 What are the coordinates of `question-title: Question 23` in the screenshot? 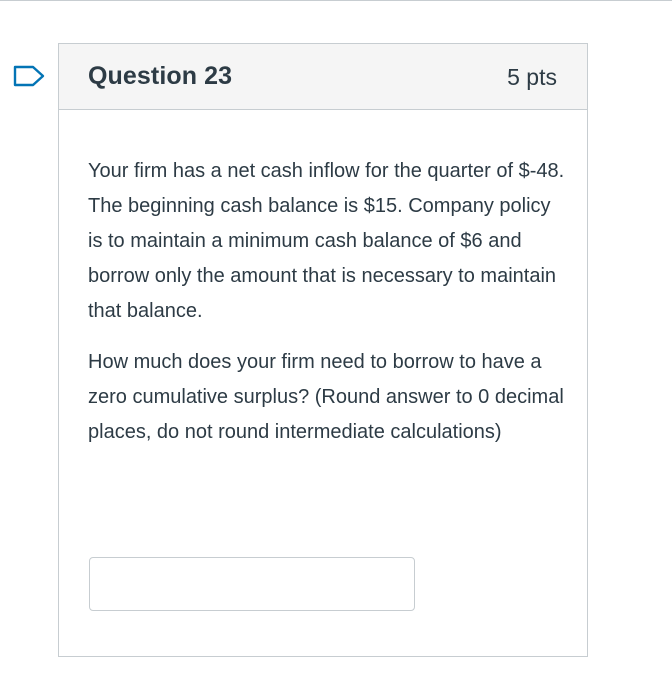 It's located at (160, 76).